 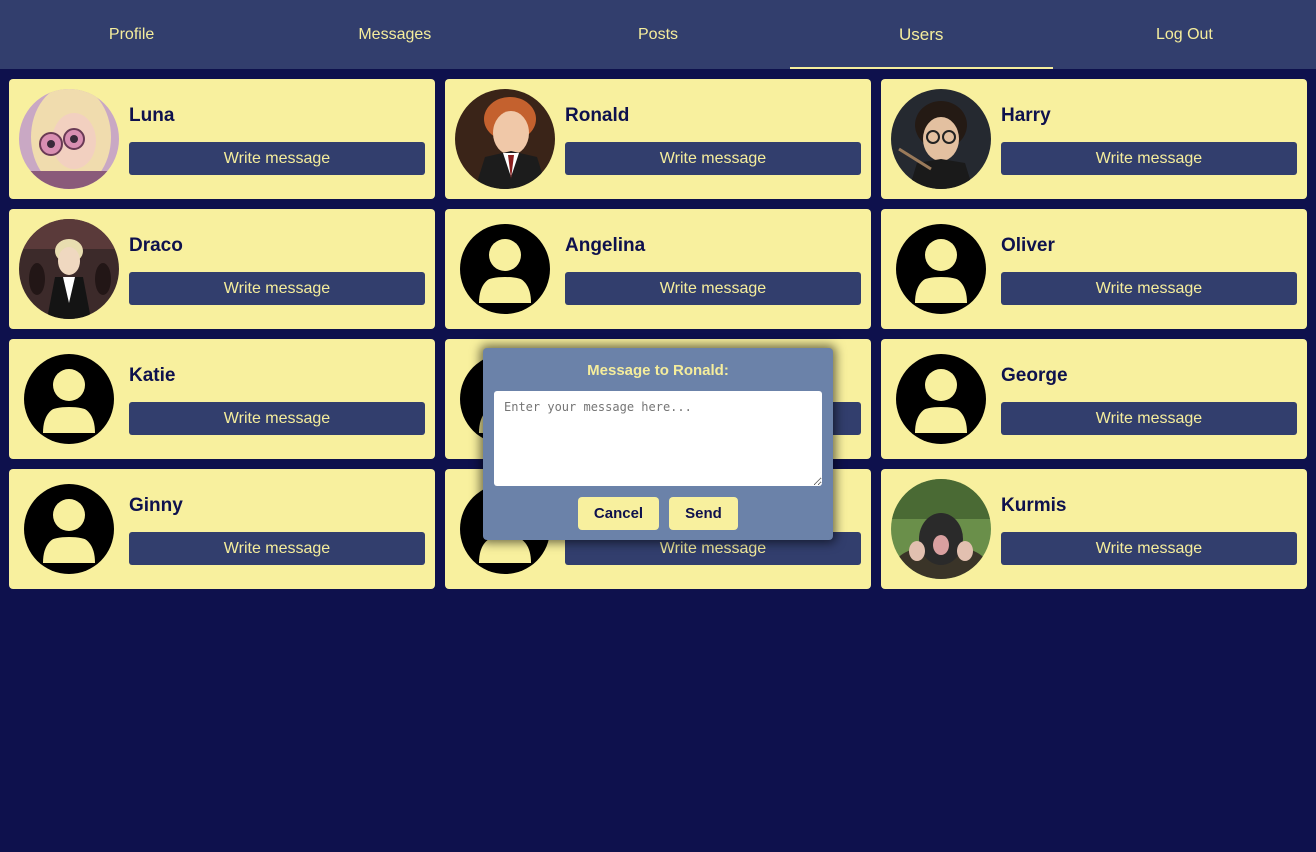 I want to click on user-name: Ginny, so click(x=156, y=505).